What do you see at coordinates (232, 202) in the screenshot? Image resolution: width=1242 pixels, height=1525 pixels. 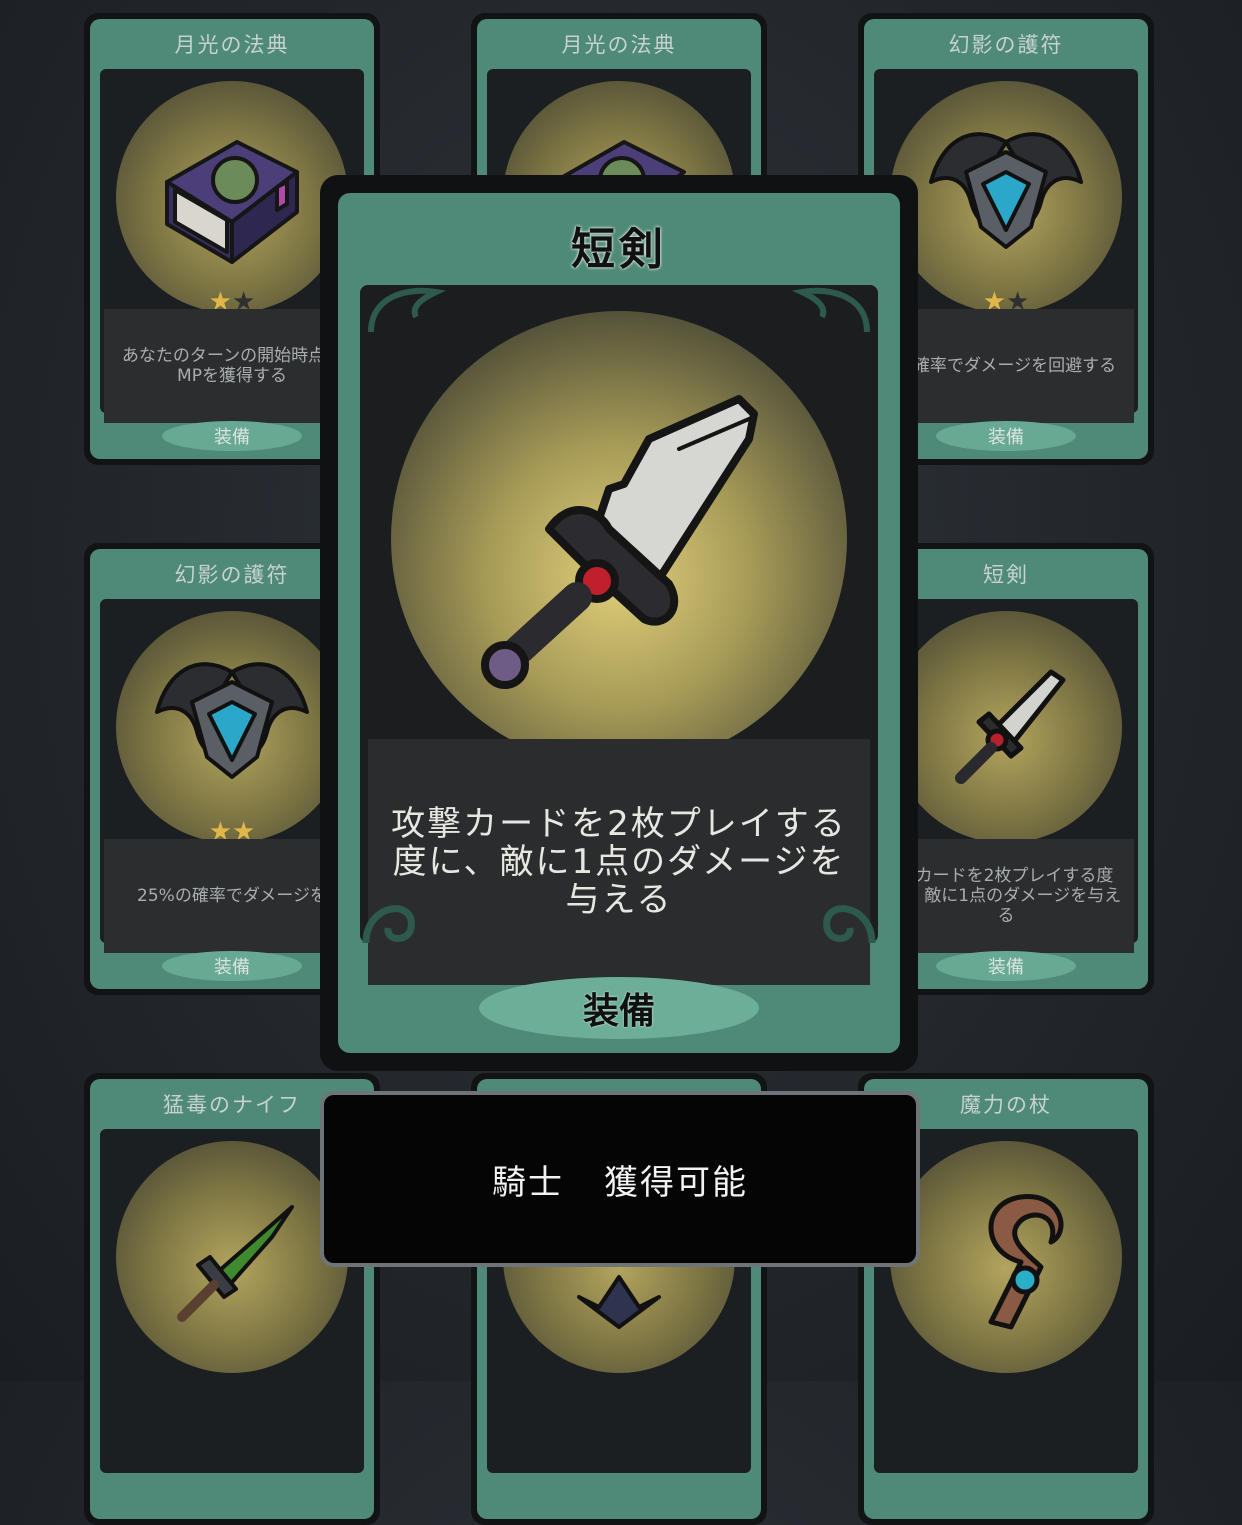 I see `spellbook-icon` at bounding box center [232, 202].